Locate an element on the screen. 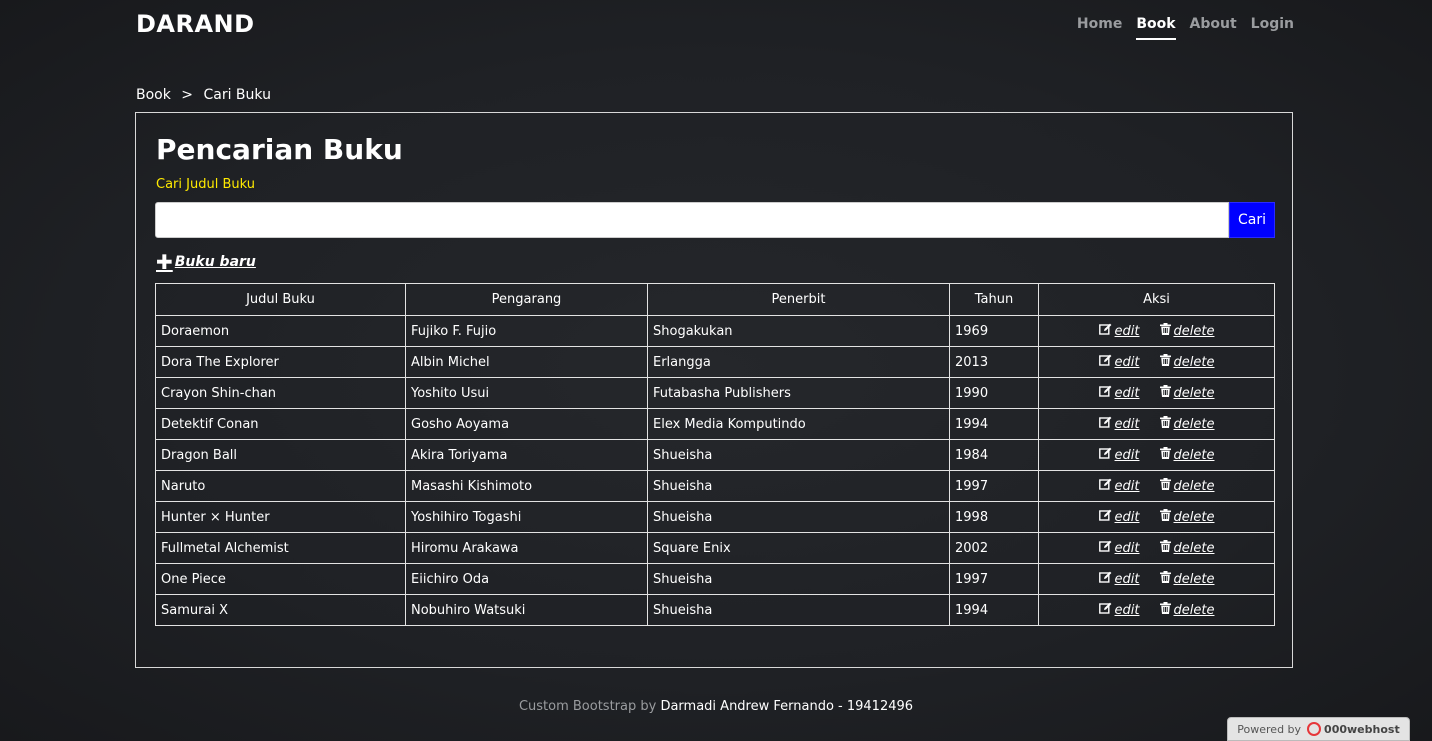  footer-author: Darmadi Andrew Fernando - 19412496 is located at coordinates (787, 706).